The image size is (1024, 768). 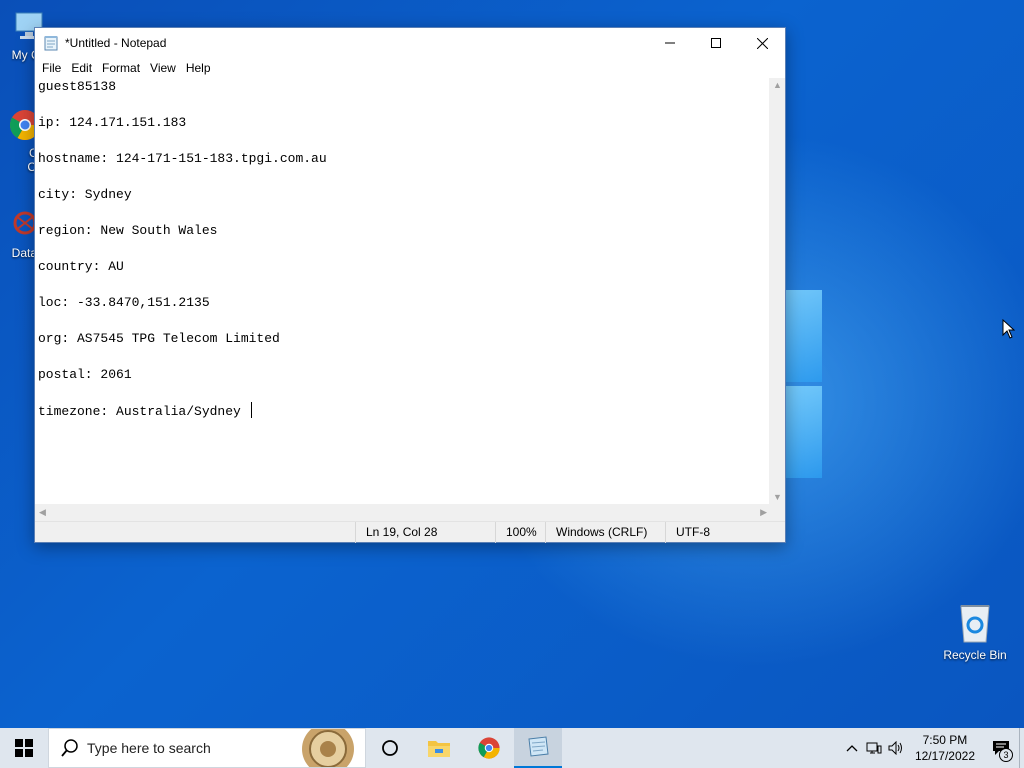 I want to click on chrome-icon, so click(x=489, y=748).